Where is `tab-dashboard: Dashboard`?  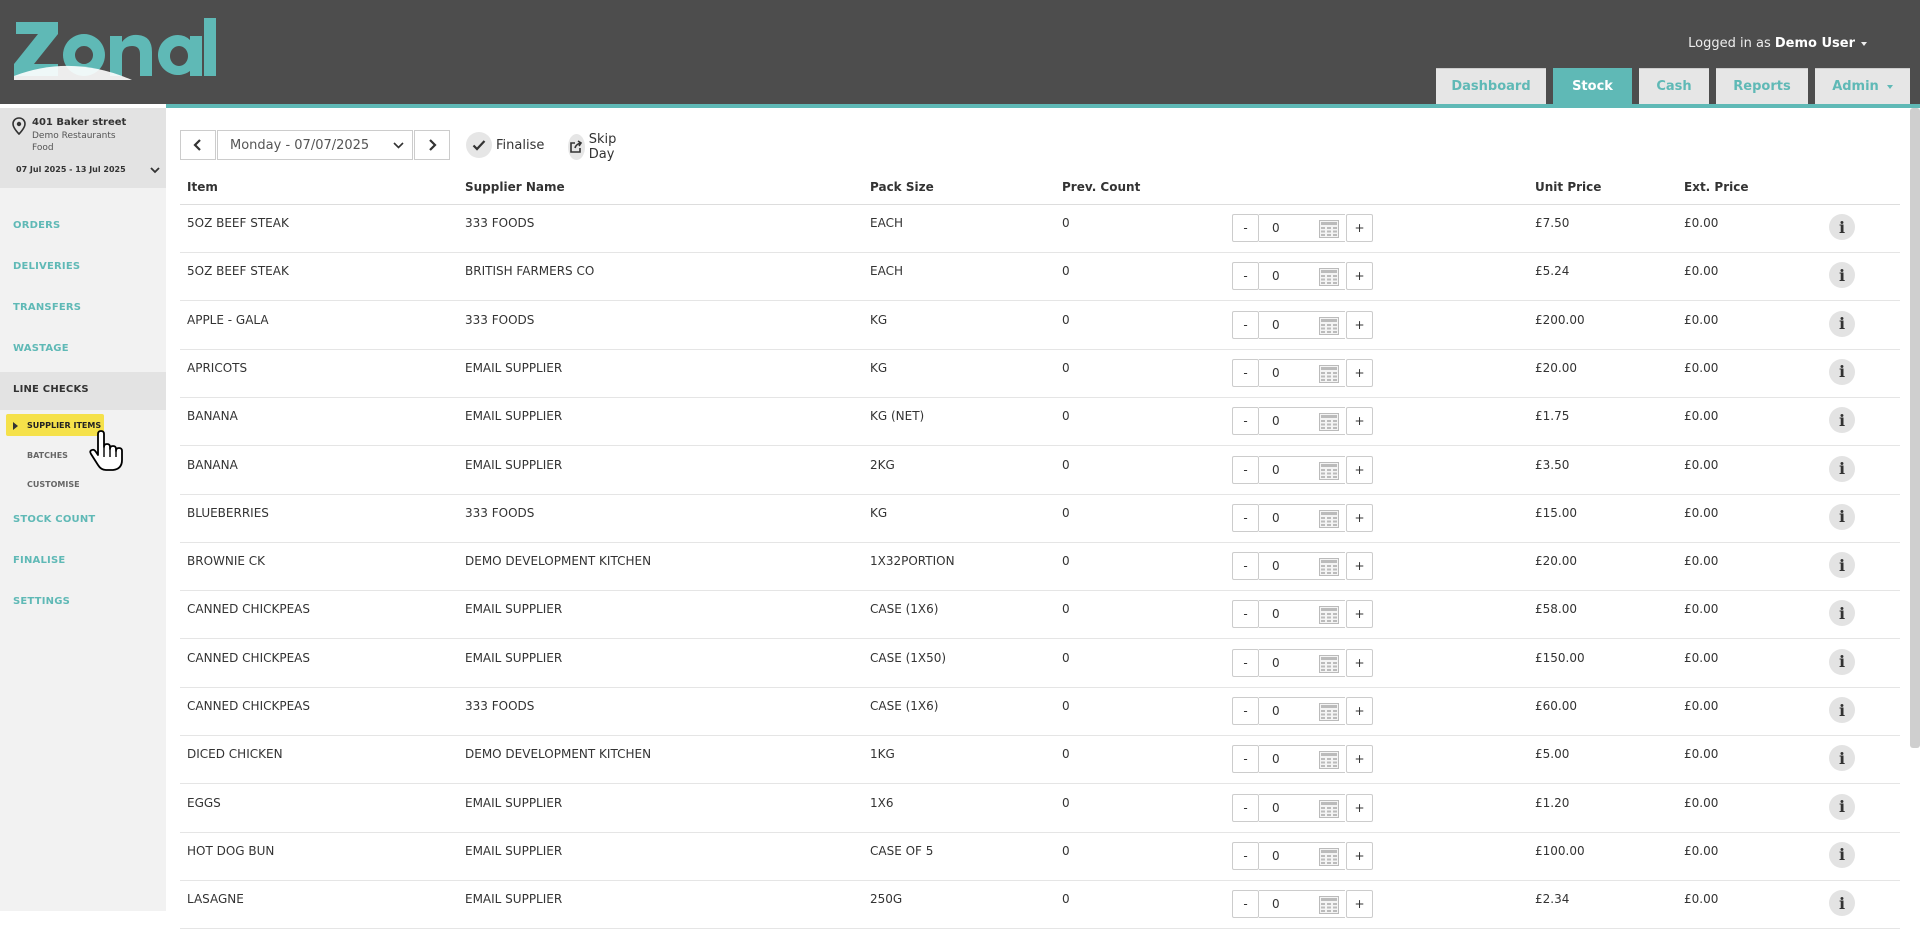 tab-dashboard: Dashboard is located at coordinates (1491, 86).